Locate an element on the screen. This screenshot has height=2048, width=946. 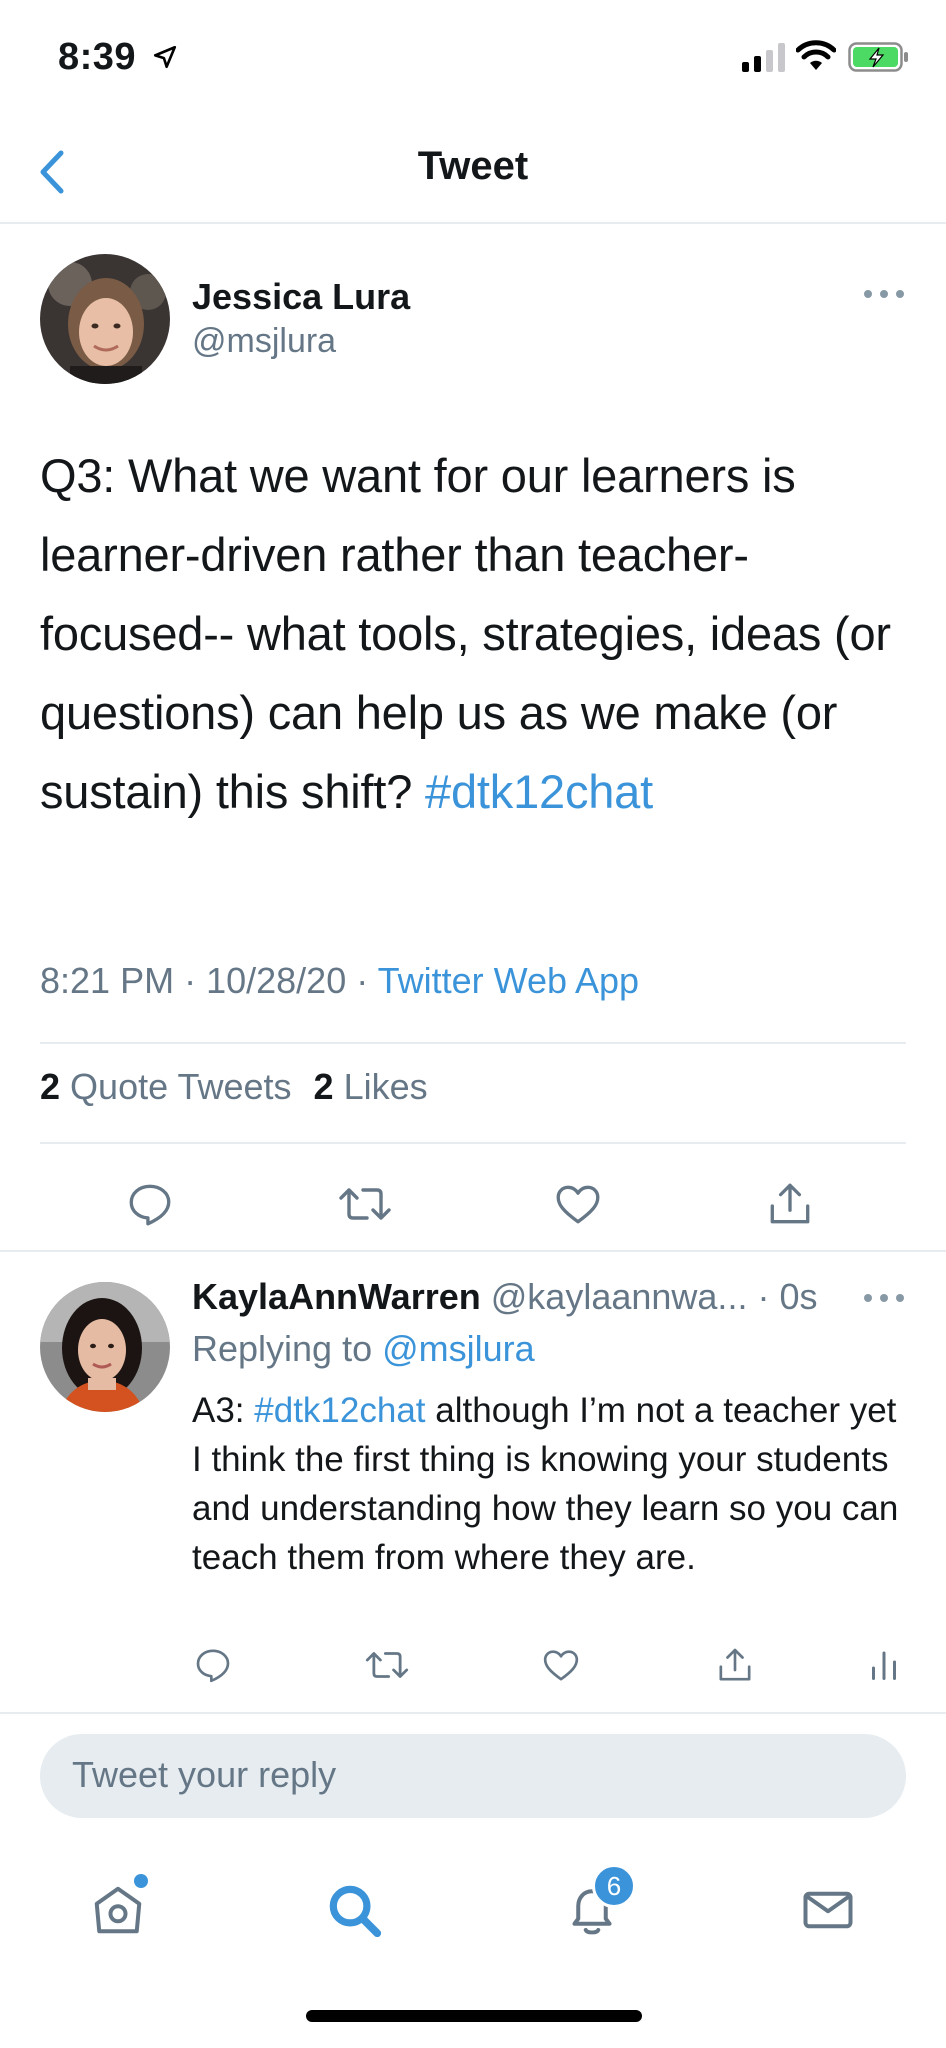
search-icon is located at coordinates (355, 1911).